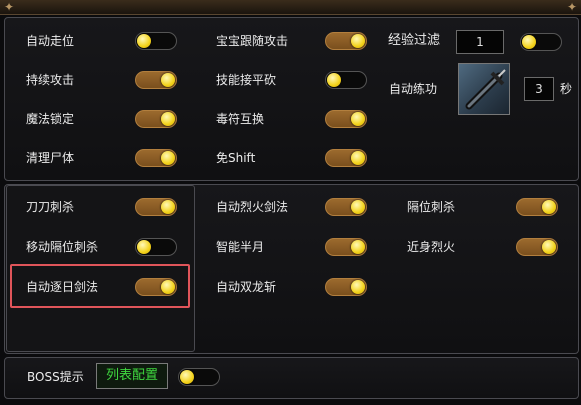  I want to click on auto-practice-seconds-input: 3, so click(539, 89).